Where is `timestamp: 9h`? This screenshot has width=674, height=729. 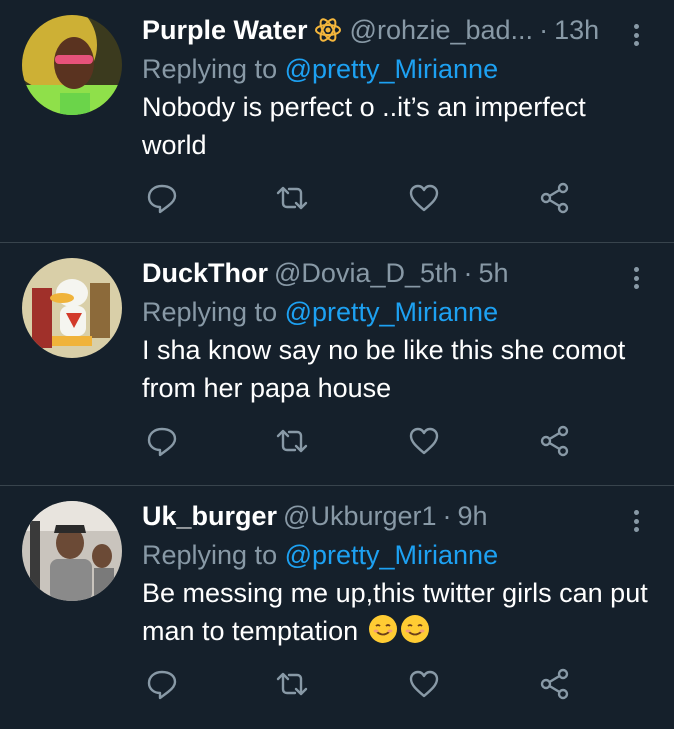 timestamp: 9h is located at coordinates (473, 516).